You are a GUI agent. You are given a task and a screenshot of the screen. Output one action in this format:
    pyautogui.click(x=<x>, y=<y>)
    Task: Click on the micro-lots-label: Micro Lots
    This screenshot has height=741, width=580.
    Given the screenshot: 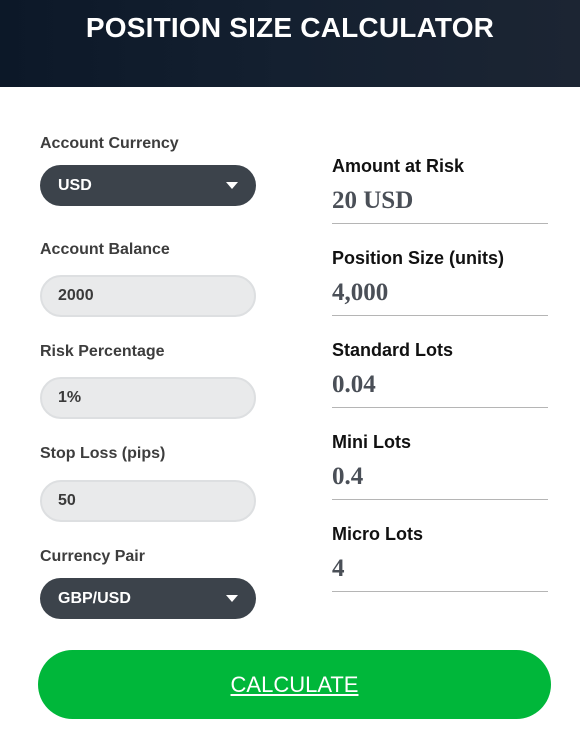 What is the action you would take?
    pyautogui.click(x=378, y=534)
    